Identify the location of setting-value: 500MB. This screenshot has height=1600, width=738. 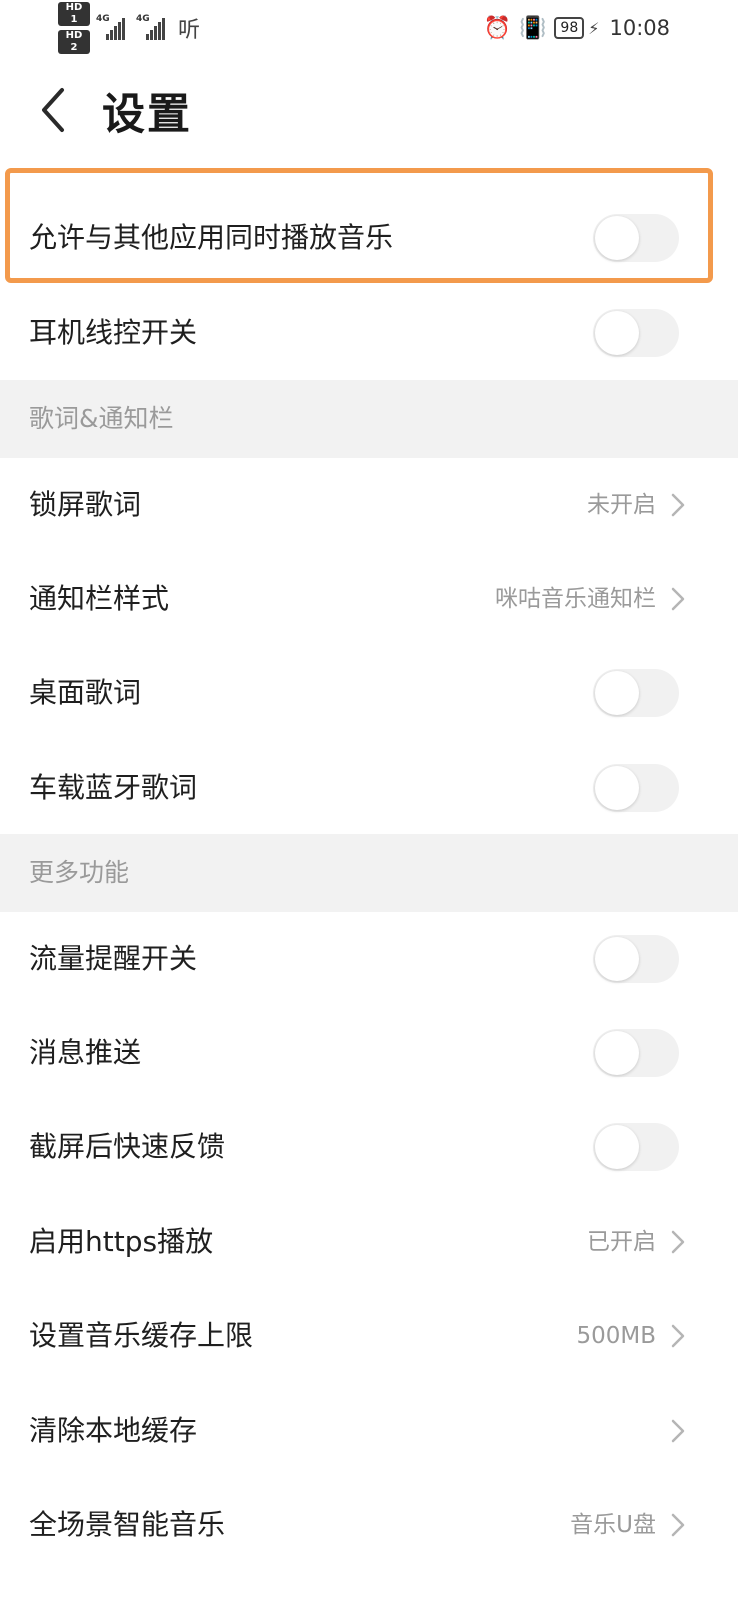
(616, 1336).